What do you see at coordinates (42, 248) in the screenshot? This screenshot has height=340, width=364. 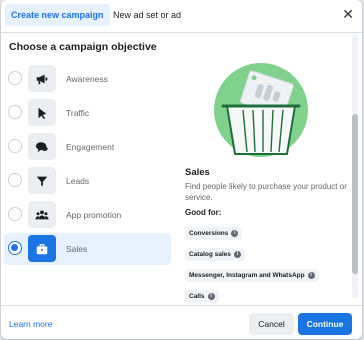 I see `briefcase-icon` at bounding box center [42, 248].